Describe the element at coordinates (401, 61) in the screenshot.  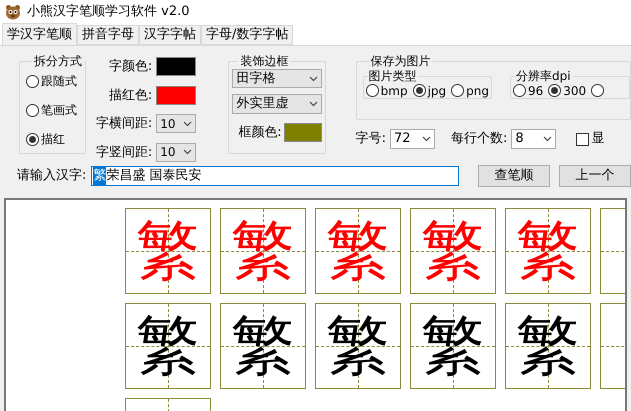
I see `group-title: 保存为图片` at that location.